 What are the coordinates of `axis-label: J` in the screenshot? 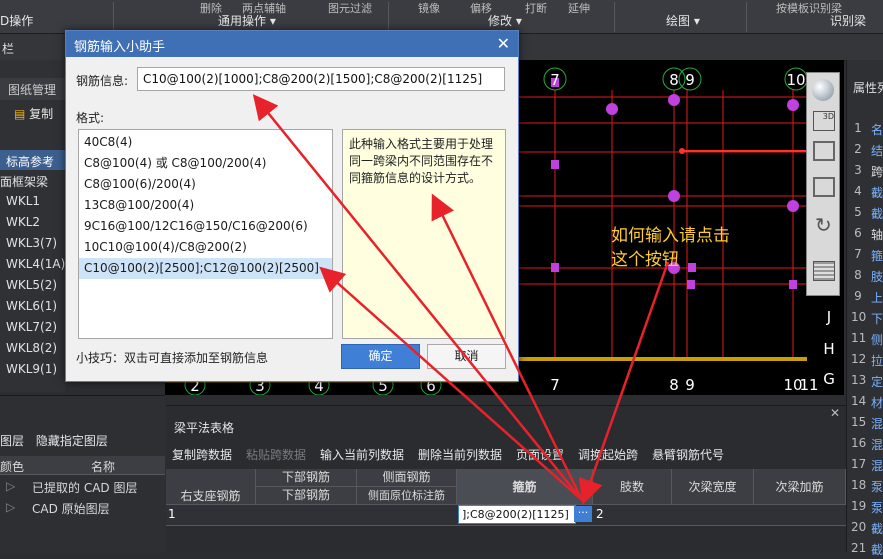 It's located at (828, 317).